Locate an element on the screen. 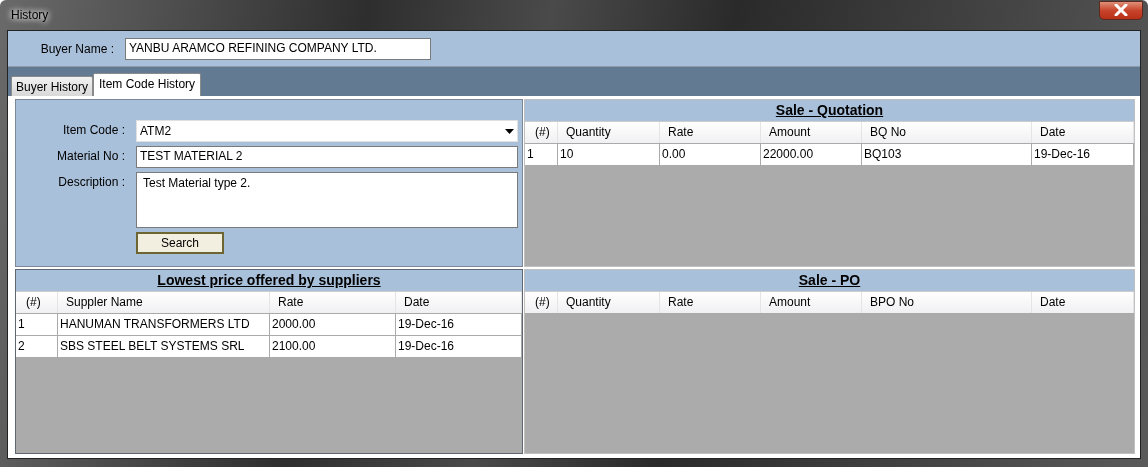 The width and height of the screenshot is (1148, 467). description-field: Test Material type 2. is located at coordinates (327, 200).